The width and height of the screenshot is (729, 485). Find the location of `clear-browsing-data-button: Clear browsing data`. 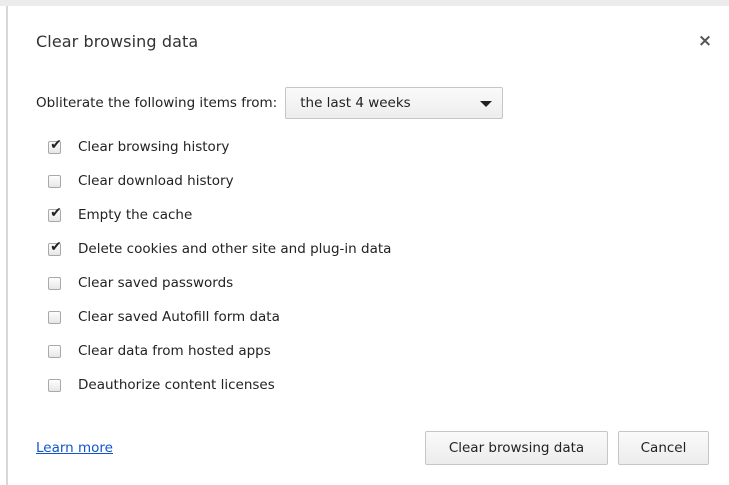

clear-browsing-data-button: Clear browsing data is located at coordinates (516, 448).